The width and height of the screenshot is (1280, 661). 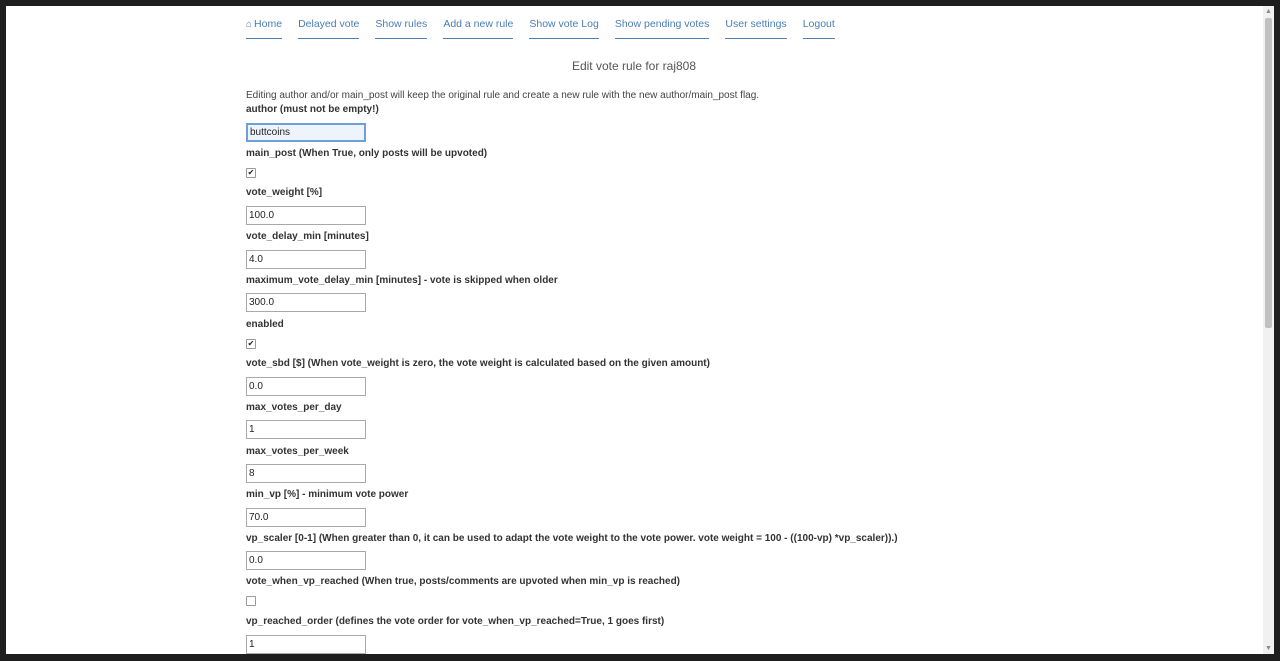 I want to click on nav-add-rule: Add a new rule, so click(x=478, y=28).